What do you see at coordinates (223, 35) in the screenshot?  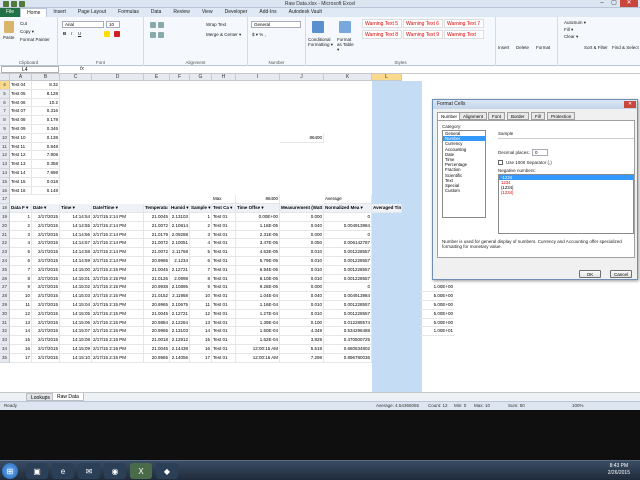 I see `merge-center-button: Merge & Center ▾` at bounding box center [223, 35].